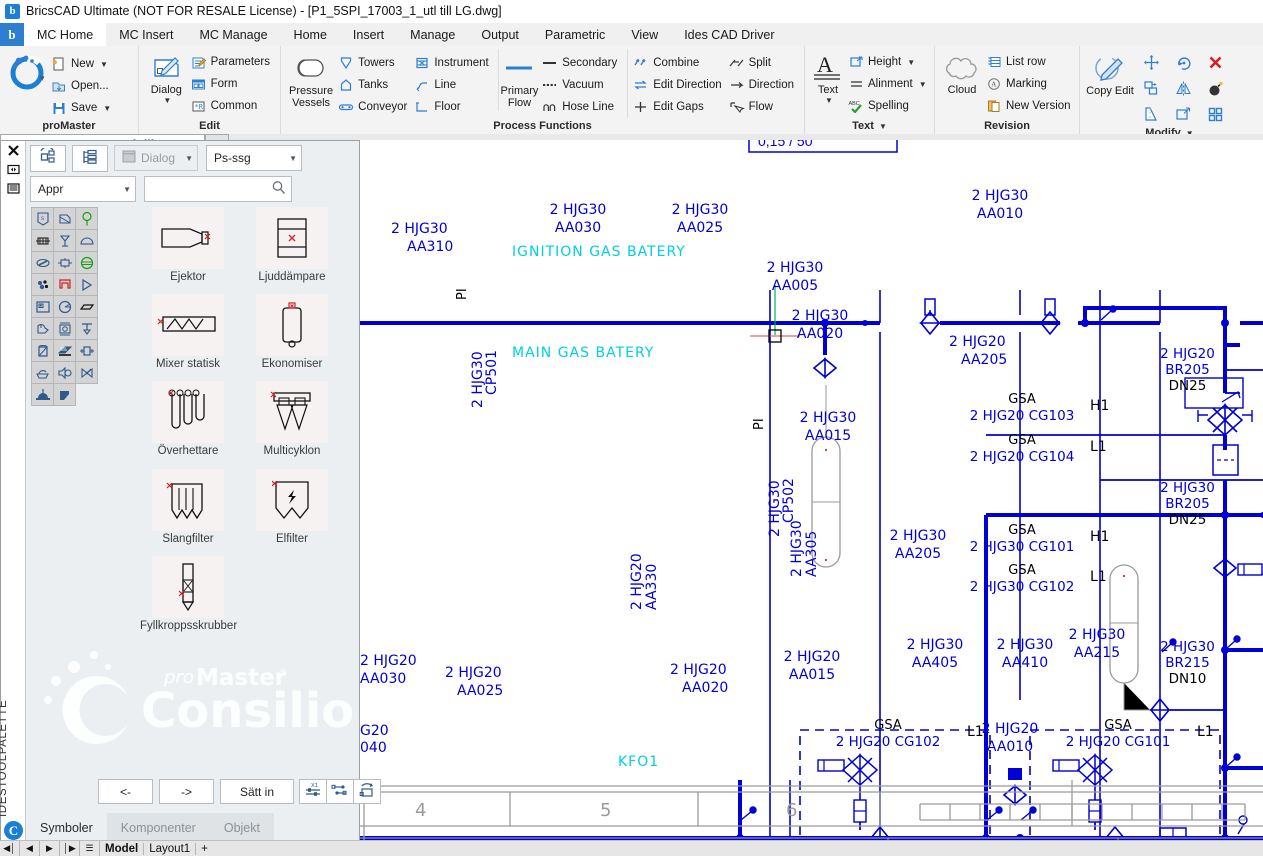 The width and height of the screenshot is (1263, 856). What do you see at coordinates (156, 158) in the screenshot?
I see `dialog-mode-select: Dialog ▼` at bounding box center [156, 158].